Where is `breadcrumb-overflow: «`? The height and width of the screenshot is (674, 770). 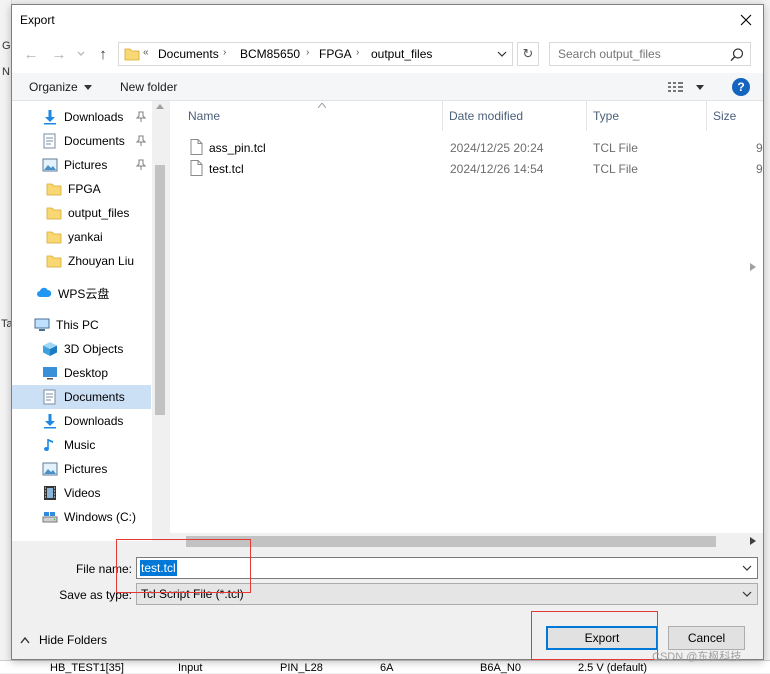 breadcrumb-overflow: « is located at coordinates (146, 52).